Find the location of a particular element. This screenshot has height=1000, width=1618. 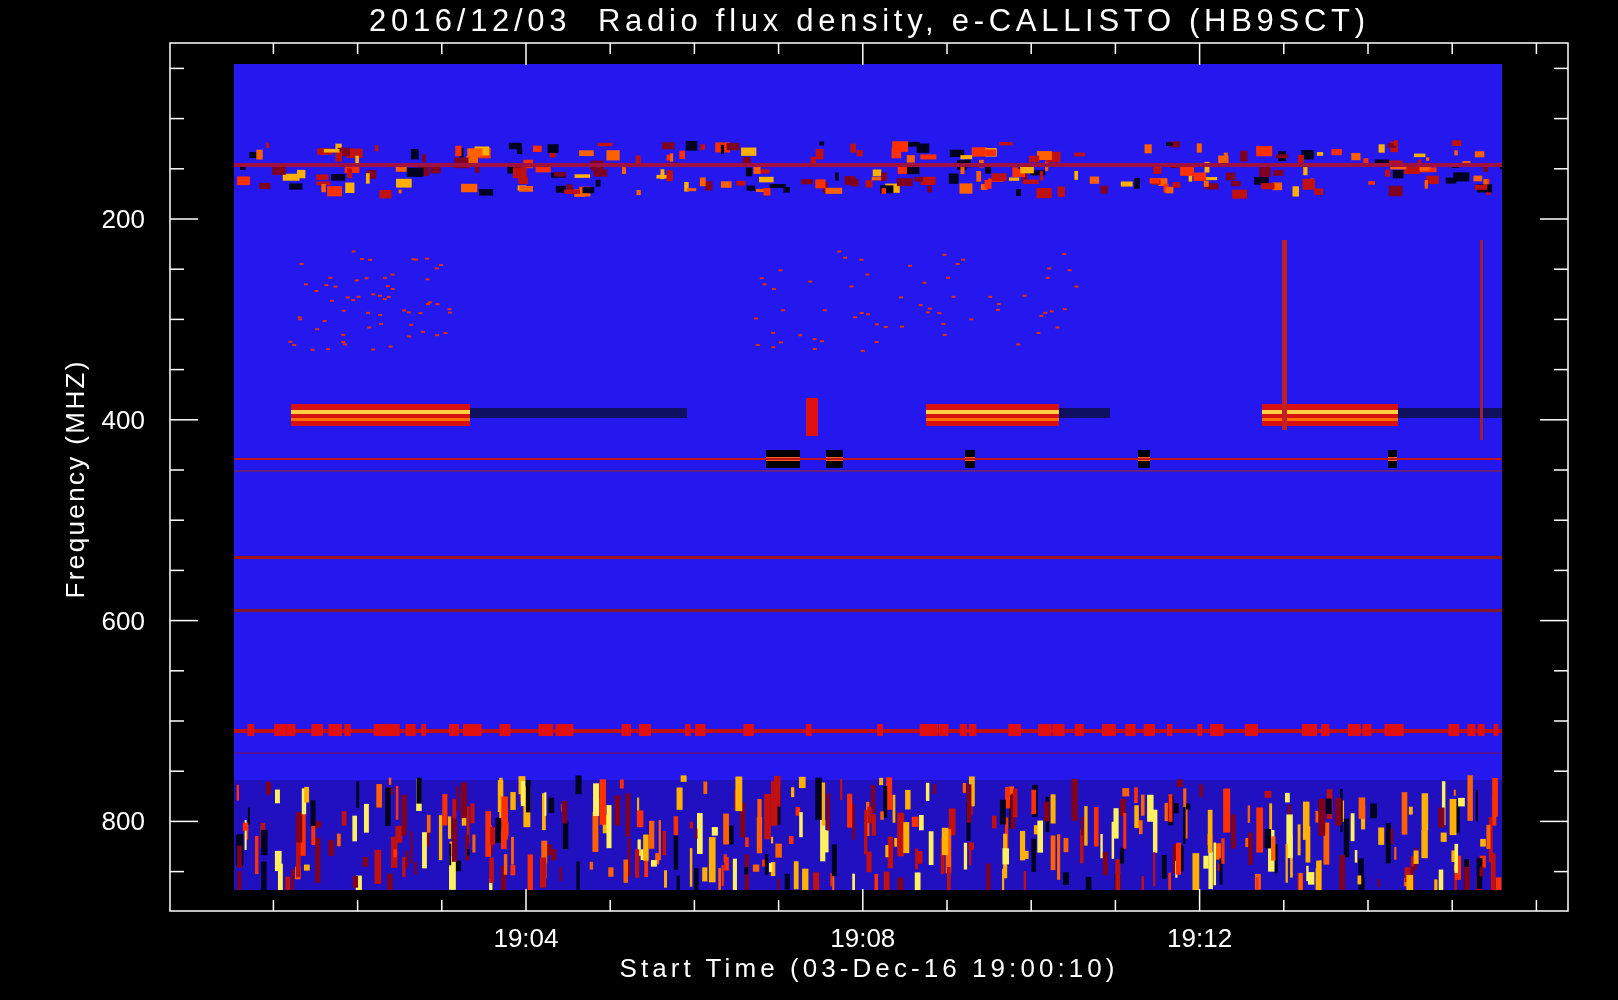

x-tick-label: 19:08 is located at coordinates (863, 938).